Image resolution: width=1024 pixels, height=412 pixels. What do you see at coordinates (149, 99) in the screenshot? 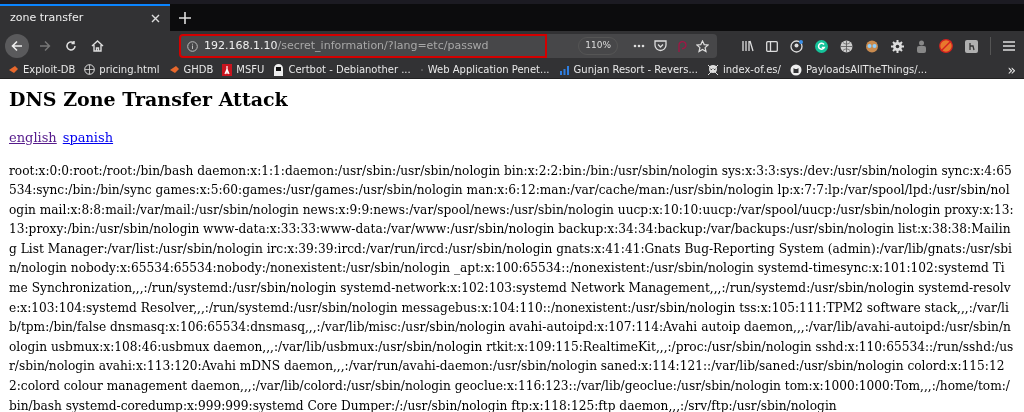
I see `page-heading: DNS Zone Transfer Attack` at bounding box center [149, 99].